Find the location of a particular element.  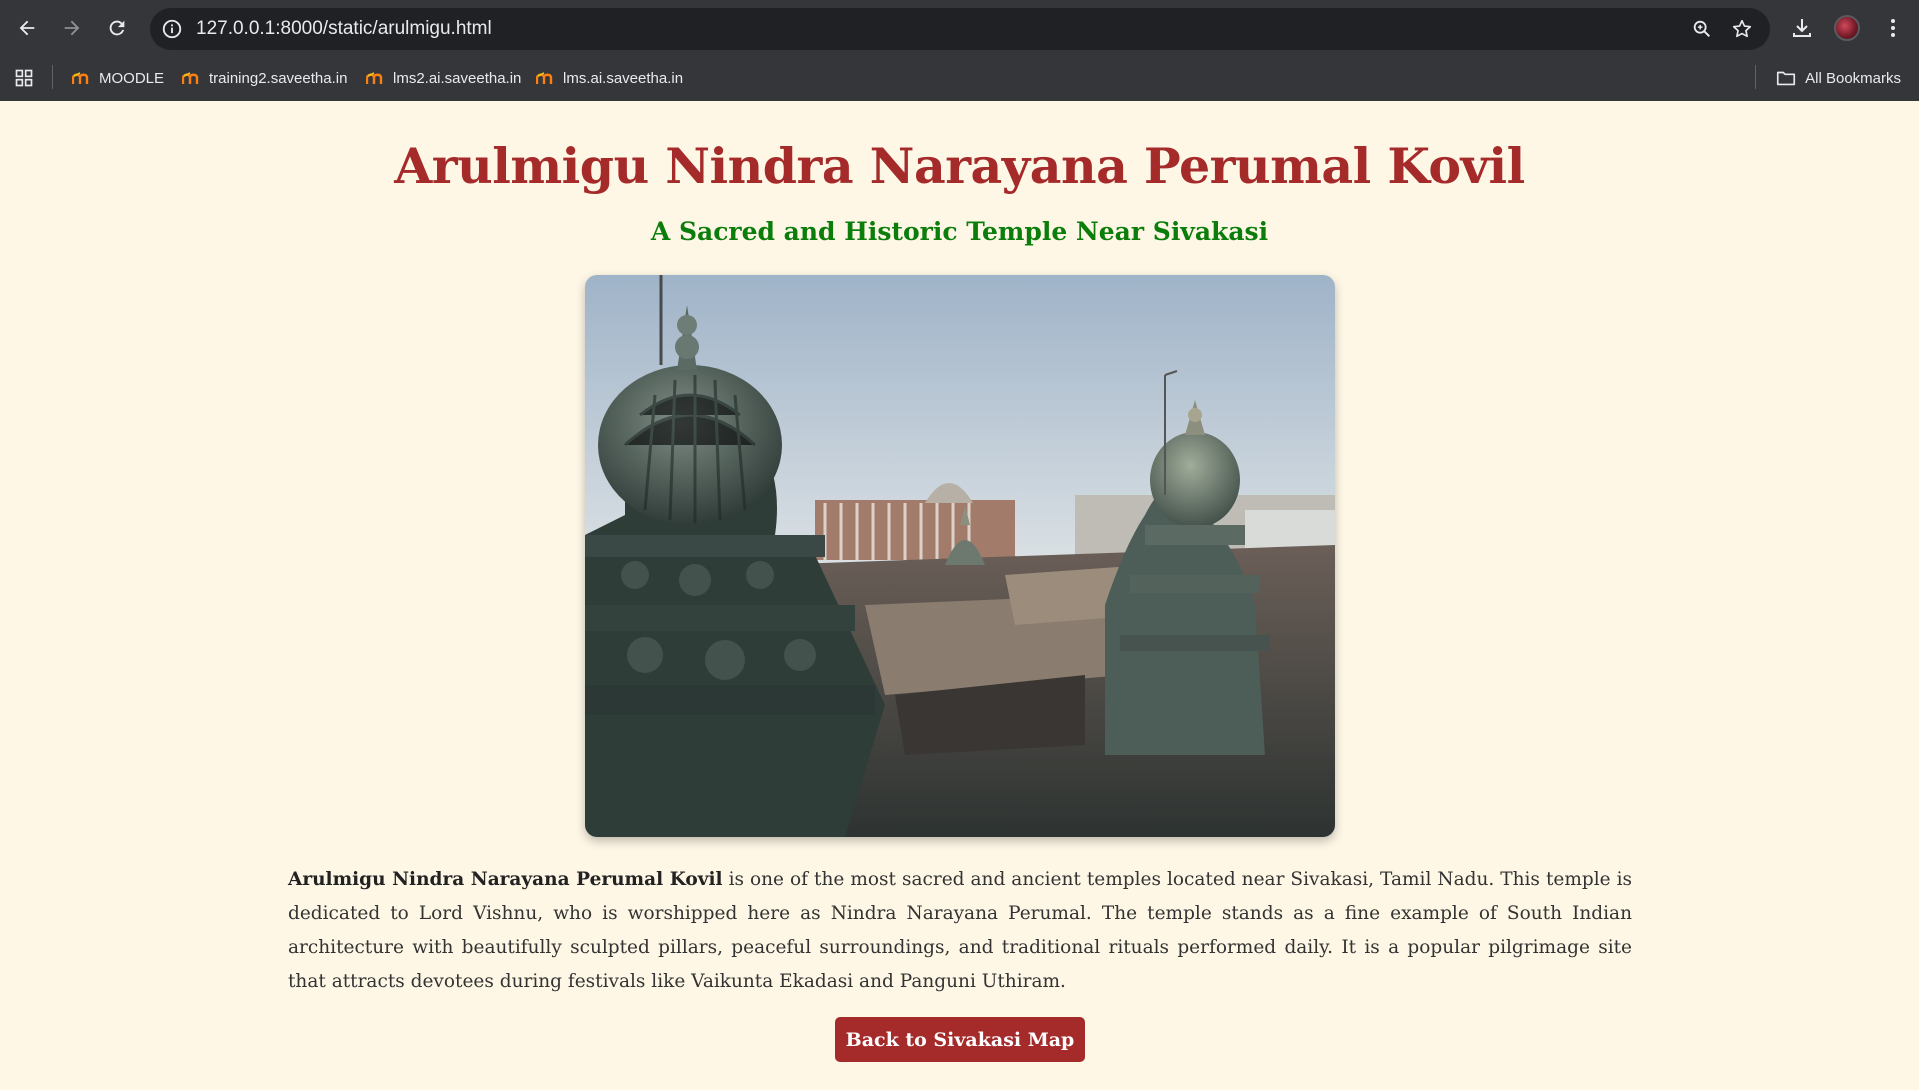

bookmark-training2: training2.saveetha.in is located at coordinates (264, 78).